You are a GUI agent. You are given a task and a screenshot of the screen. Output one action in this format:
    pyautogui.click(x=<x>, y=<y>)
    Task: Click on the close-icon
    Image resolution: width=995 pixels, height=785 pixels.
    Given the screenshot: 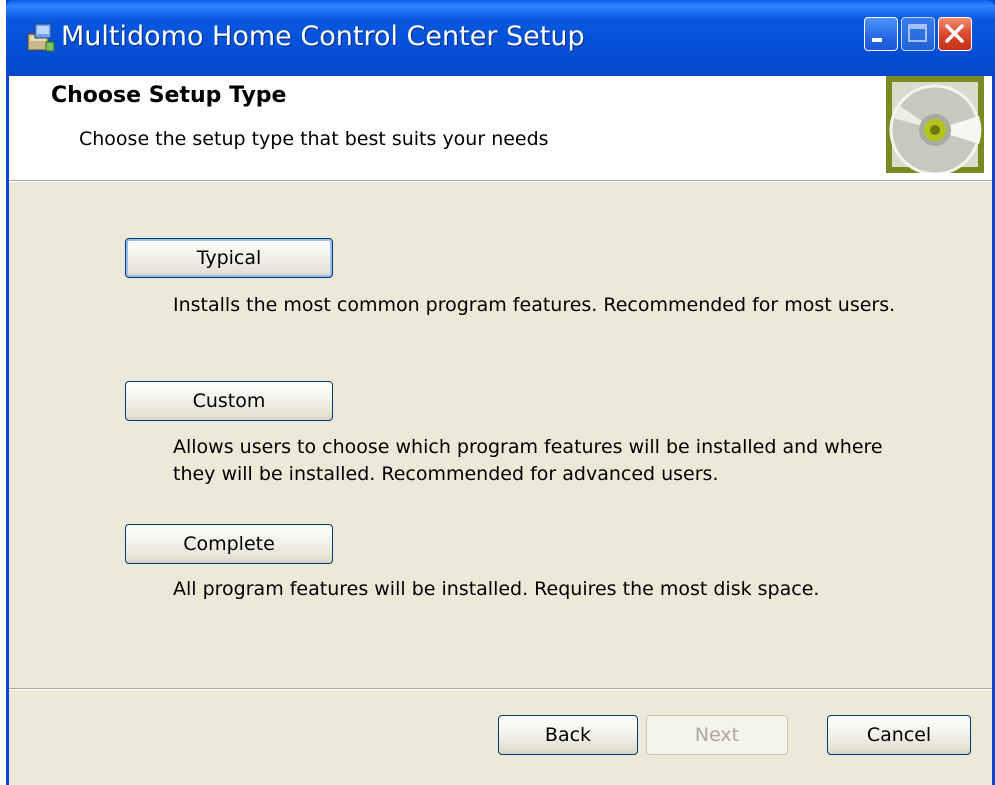 What is the action you would take?
    pyautogui.click(x=954, y=33)
    